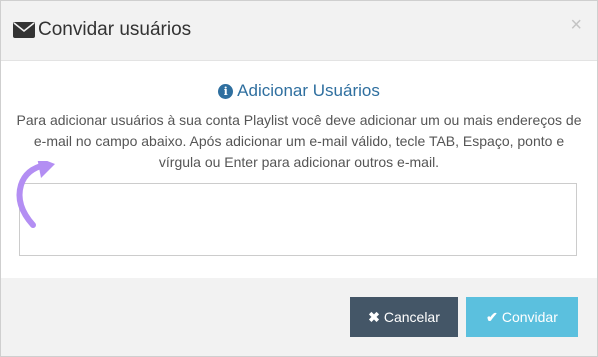  I want to click on cancel-button: ✖ Cancelar, so click(404, 317).